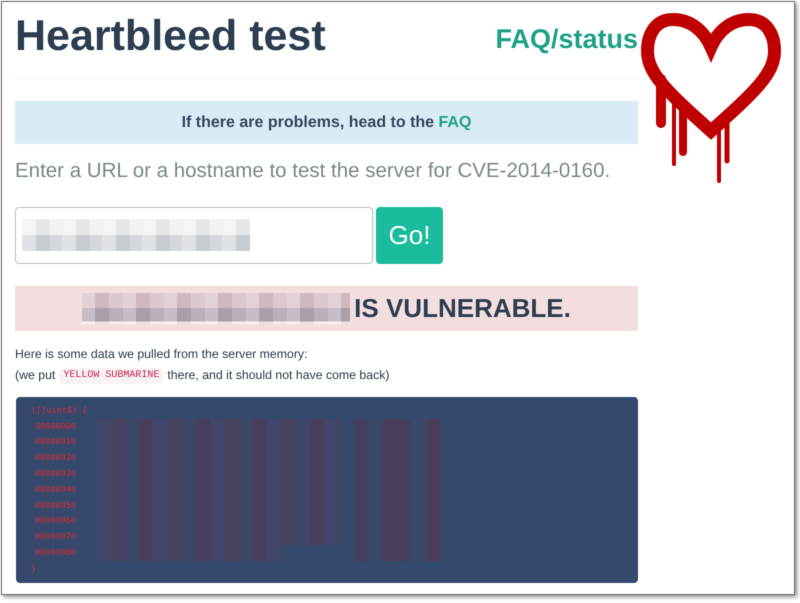 The height and width of the screenshot is (603, 800). Describe the element at coordinates (56, 506) in the screenshot. I see `hex-offset: 00000050` at that location.